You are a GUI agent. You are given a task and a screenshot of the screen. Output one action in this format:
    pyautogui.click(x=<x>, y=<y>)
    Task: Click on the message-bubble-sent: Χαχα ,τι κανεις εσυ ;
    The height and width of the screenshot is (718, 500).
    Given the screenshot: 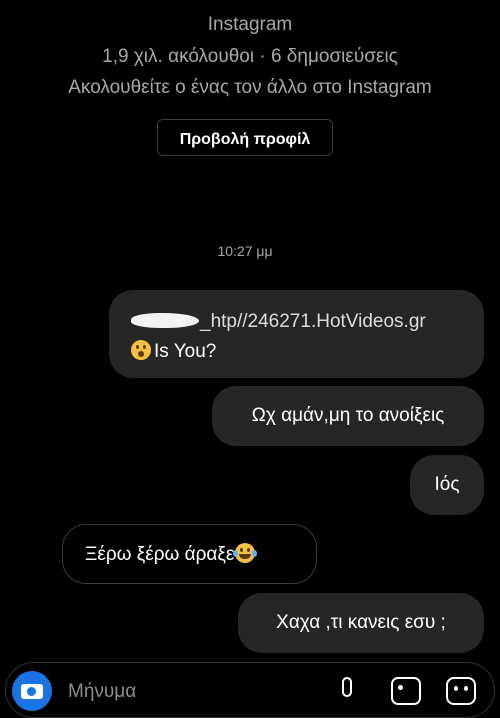 What is the action you would take?
    pyautogui.click(x=361, y=623)
    